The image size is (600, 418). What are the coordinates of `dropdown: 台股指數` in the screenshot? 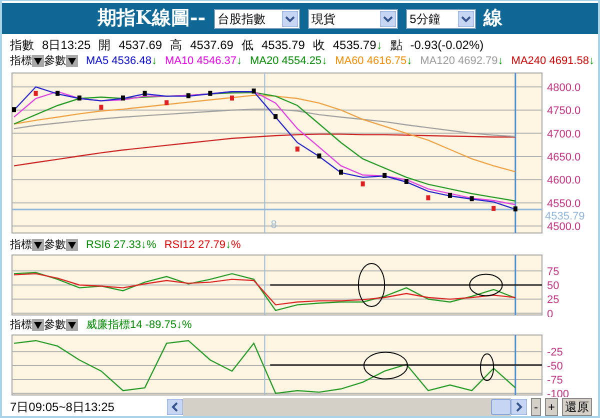 It's located at (257, 18).